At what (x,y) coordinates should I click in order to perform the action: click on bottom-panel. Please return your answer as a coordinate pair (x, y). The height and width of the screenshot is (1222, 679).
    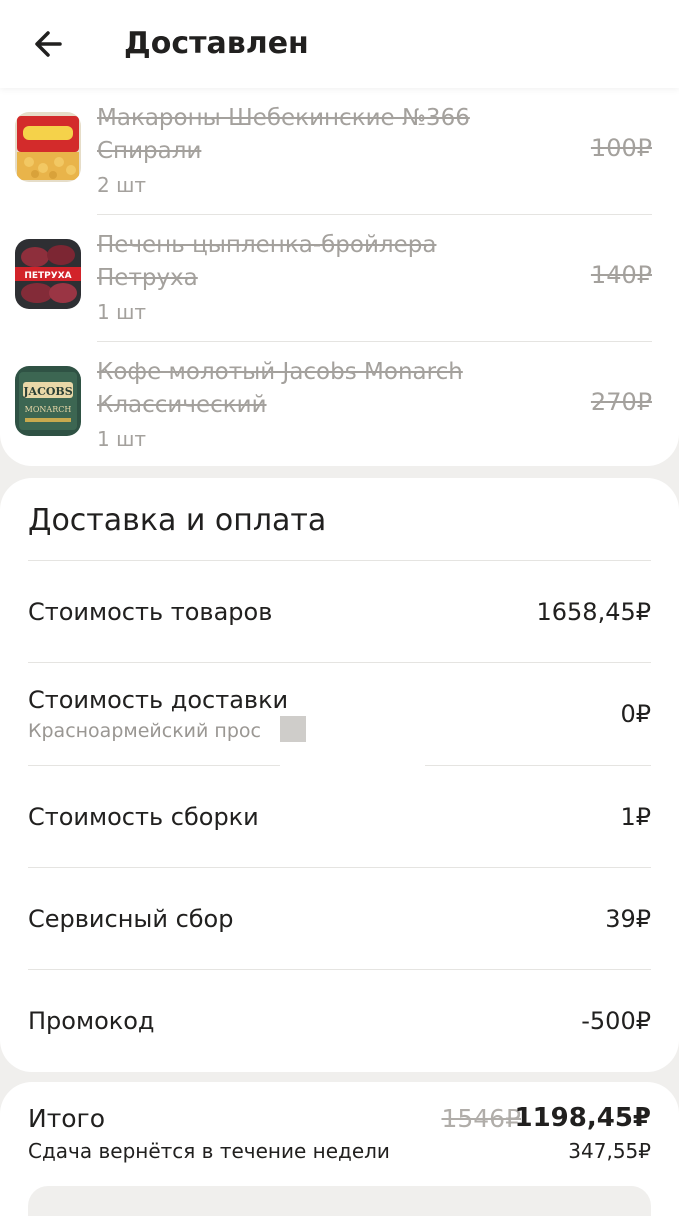
    Looking at the image, I should click on (339, 1201).